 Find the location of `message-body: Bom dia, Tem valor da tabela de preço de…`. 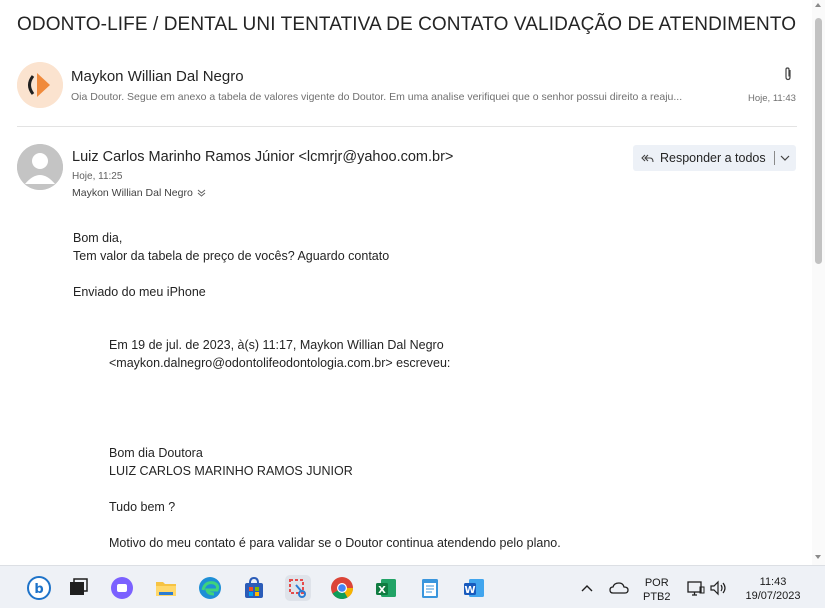

message-body: Bom dia, Tem valor da tabela de preço de… is located at coordinates (231, 265).